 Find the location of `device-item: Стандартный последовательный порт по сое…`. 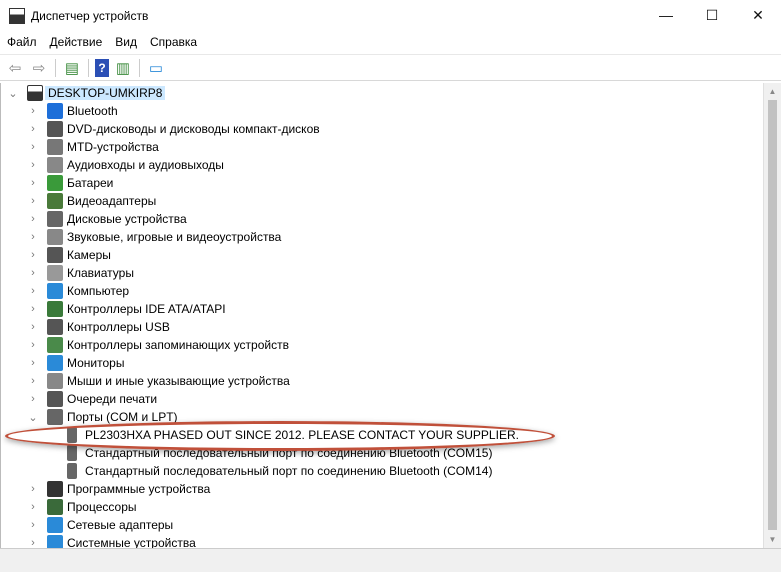

device-item: Стандартный последовательный порт по сое… is located at coordinates (279, 471).